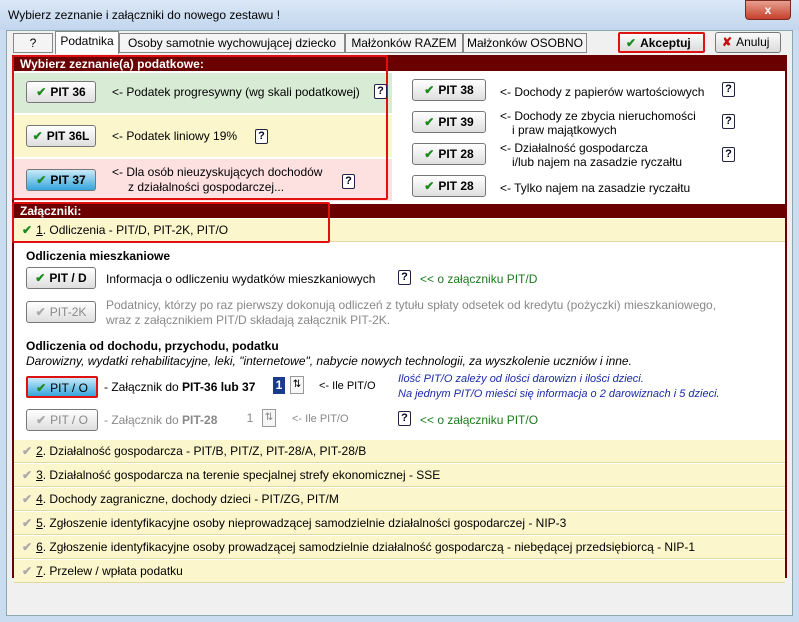 The image size is (799, 622). What do you see at coordinates (61, 92) in the screenshot?
I see `pit36-button: ✔ PIT 36` at bounding box center [61, 92].